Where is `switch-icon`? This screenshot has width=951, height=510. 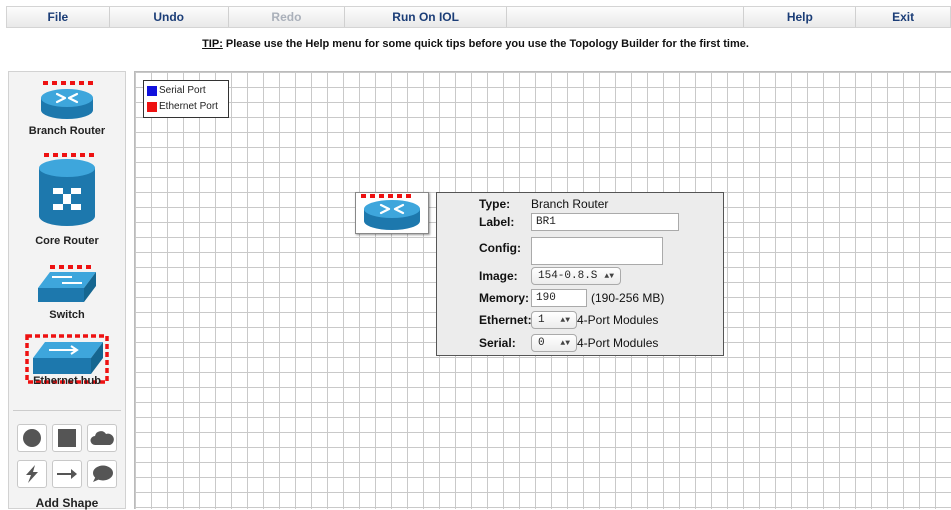 switch-icon is located at coordinates (67, 283).